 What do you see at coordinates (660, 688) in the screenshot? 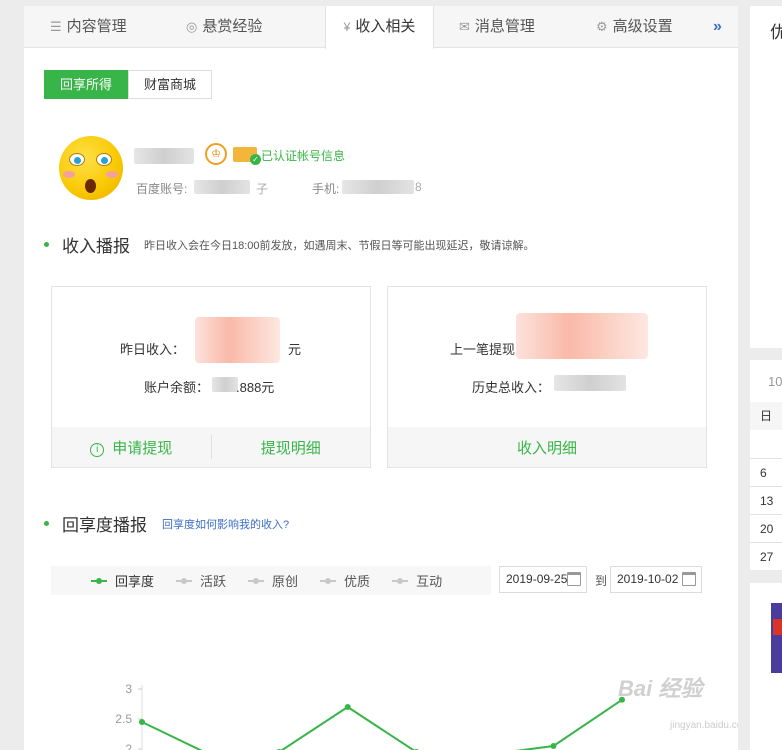
I see `baidu-jingyan-watermark: Bai 经验` at bounding box center [660, 688].